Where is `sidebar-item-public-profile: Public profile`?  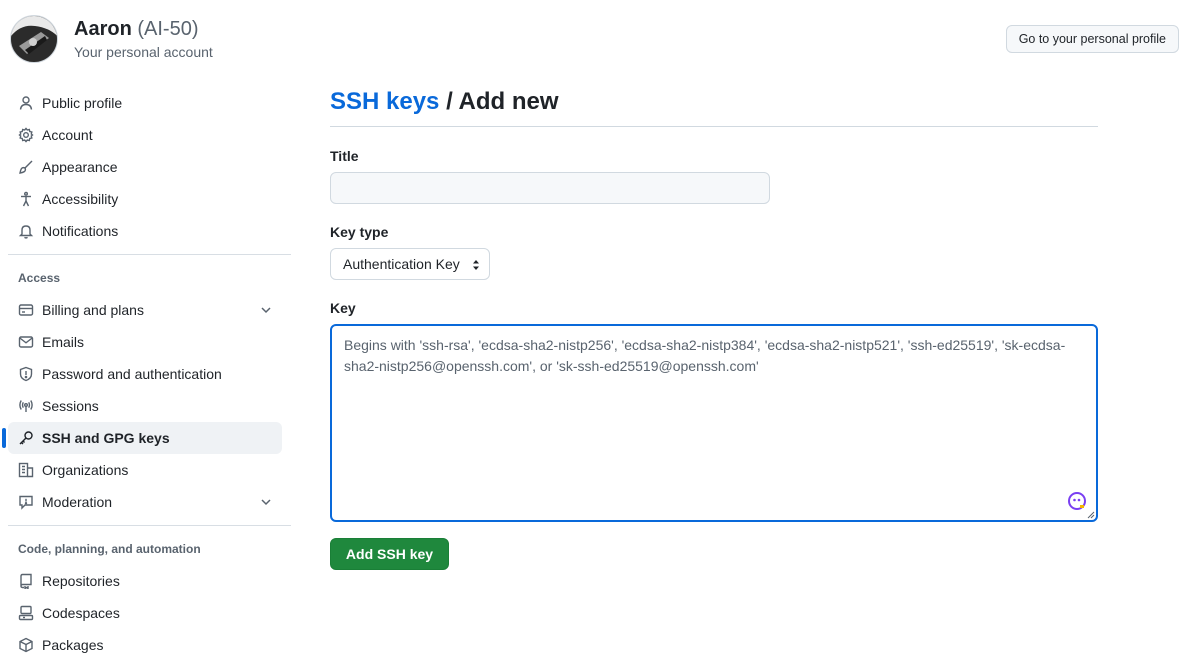
sidebar-item-public-profile: Public profile is located at coordinates (145, 103).